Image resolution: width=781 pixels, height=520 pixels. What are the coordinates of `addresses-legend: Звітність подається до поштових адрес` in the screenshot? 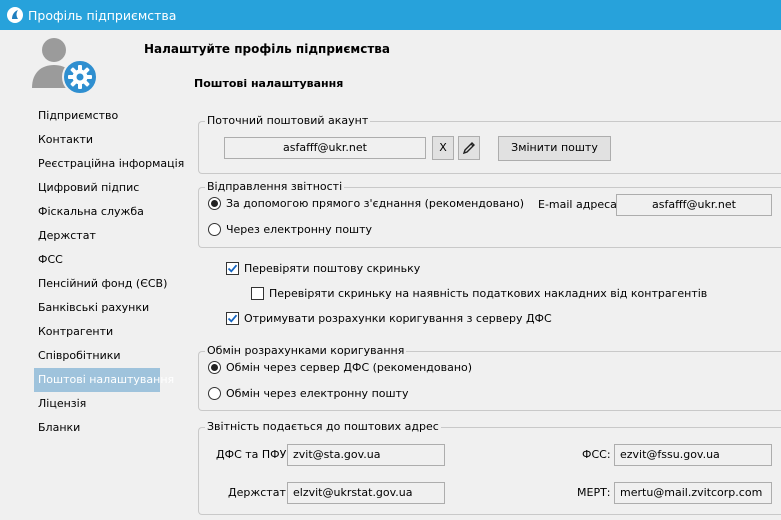 It's located at (323, 427).